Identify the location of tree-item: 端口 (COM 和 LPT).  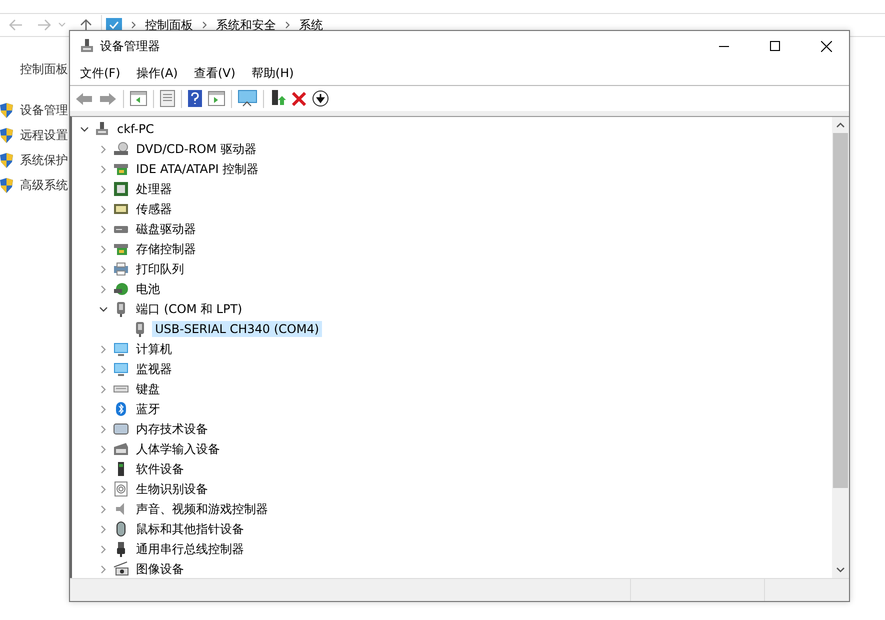
(189, 309).